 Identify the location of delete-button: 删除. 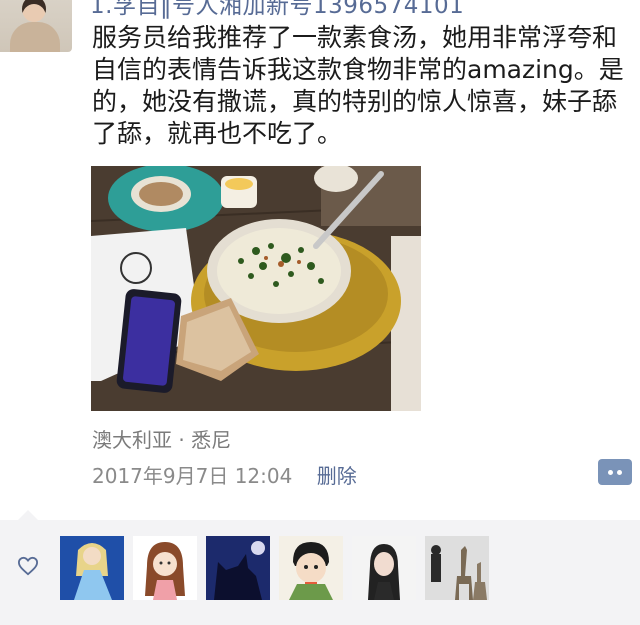
(337, 476).